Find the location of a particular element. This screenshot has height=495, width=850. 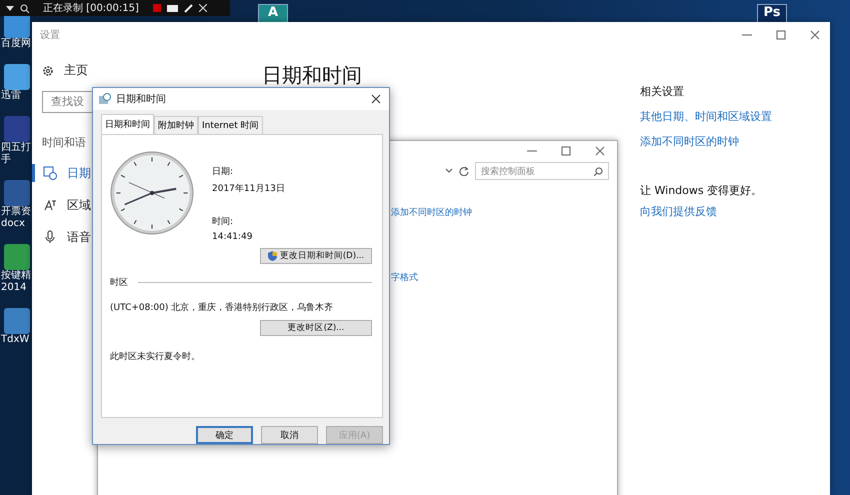

desktop-icon-label: TdxW is located at coordinates (15, 340).